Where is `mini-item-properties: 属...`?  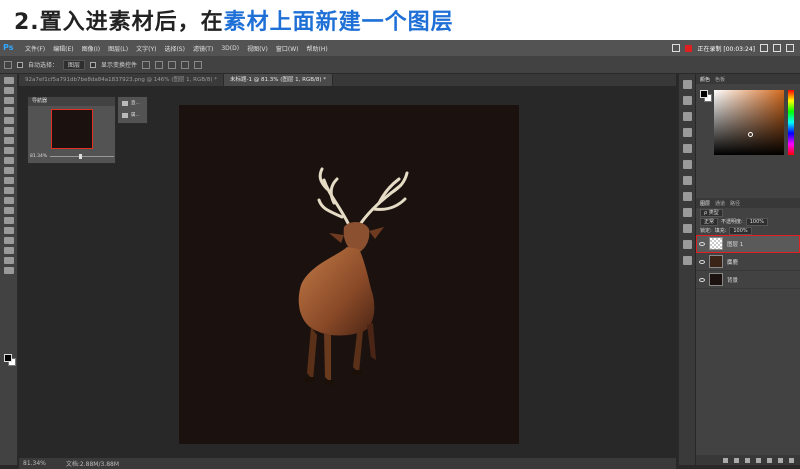
mini-item-properties: 属... is located at coordinates (132, 115).